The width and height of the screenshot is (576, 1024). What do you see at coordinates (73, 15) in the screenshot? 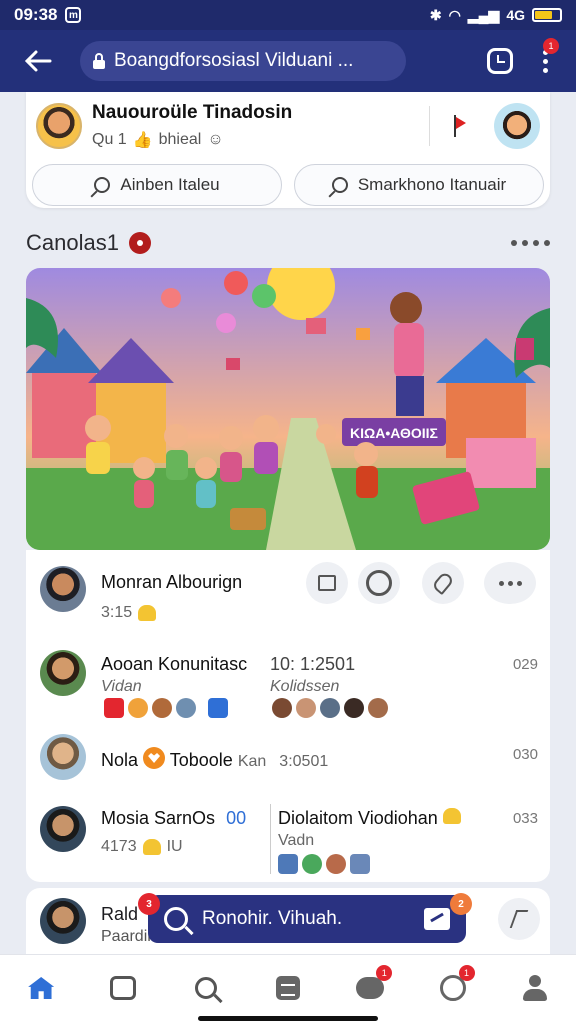
I see `status-app-icon: m` at bounding box center [73, 15].